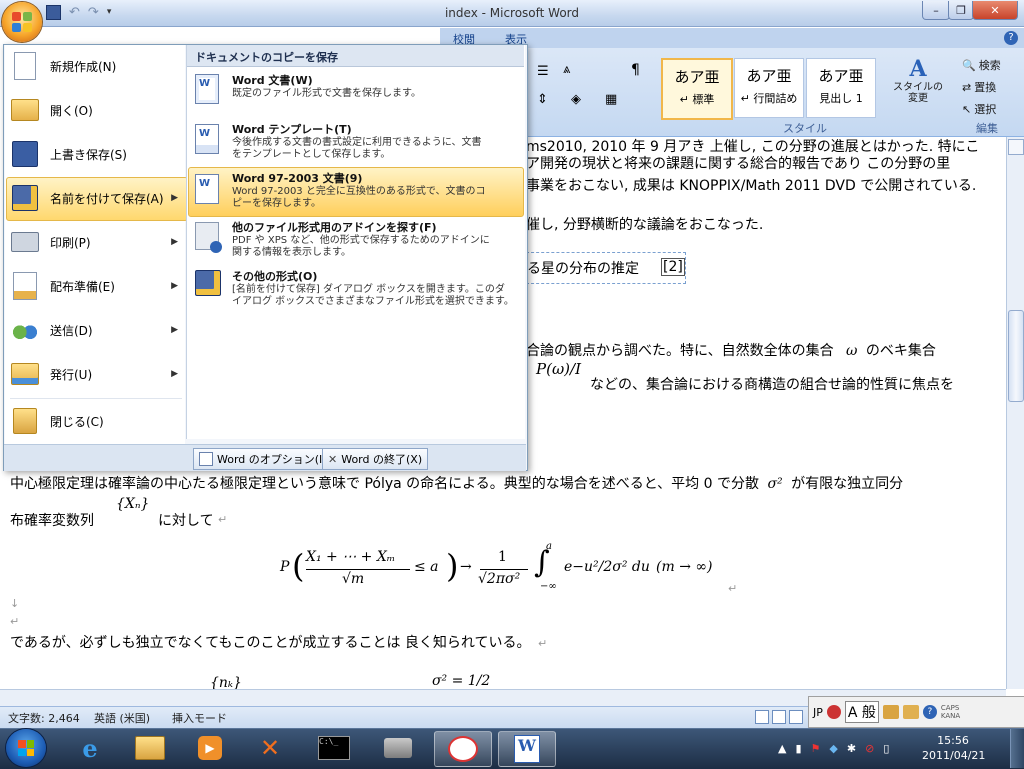 Image resolution: width=1024 pixels, height=769 pixels. Describe the element at coordinates (635, 70) in the screenshot. I see `show-marks-icon: ¶` at that location.